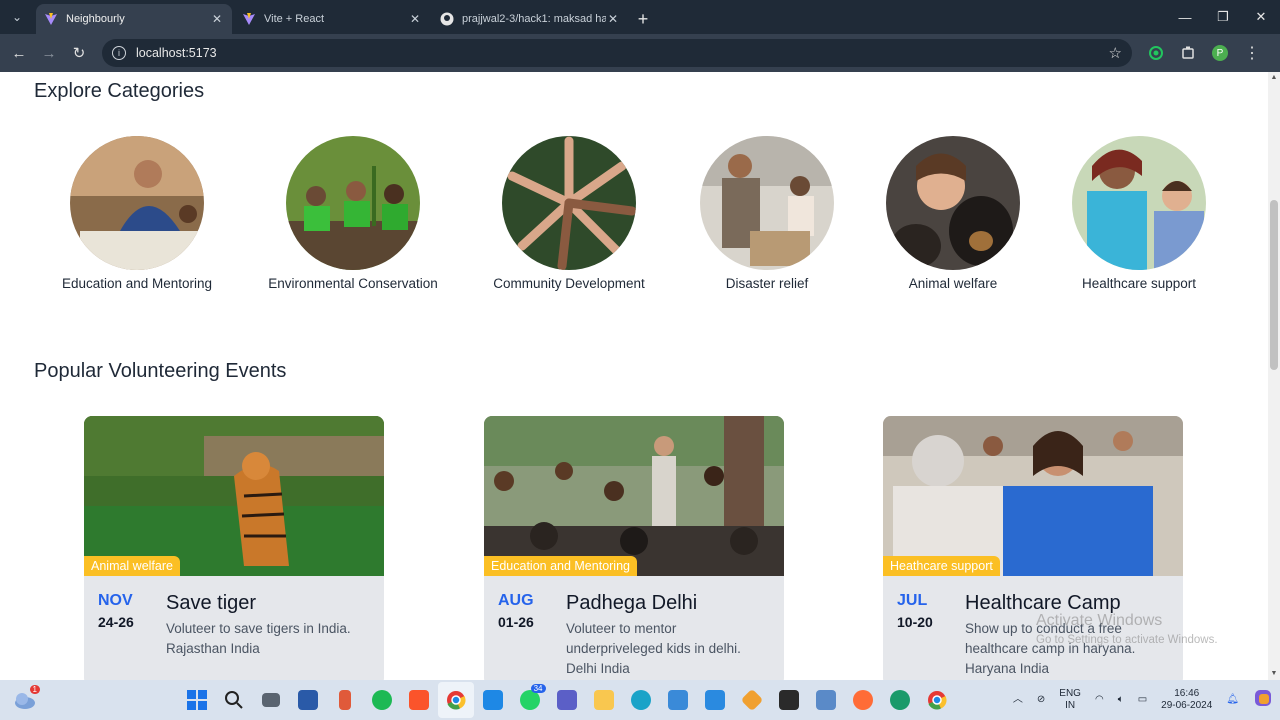 Image resolution: width=1280 pixels, height=720 pixels. Describe the element at coordinates (912, 600) in the screenshot. I see `event-month: JUL` at that location.